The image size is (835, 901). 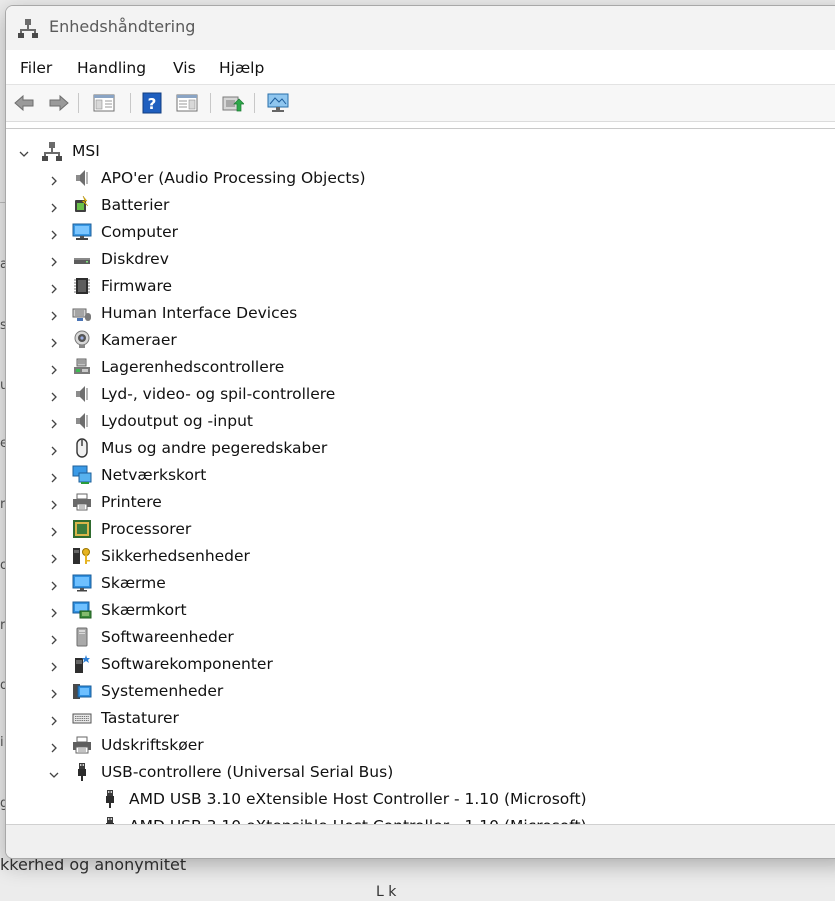 I want to click on toolbar: ?, so click(x=420, y=103).